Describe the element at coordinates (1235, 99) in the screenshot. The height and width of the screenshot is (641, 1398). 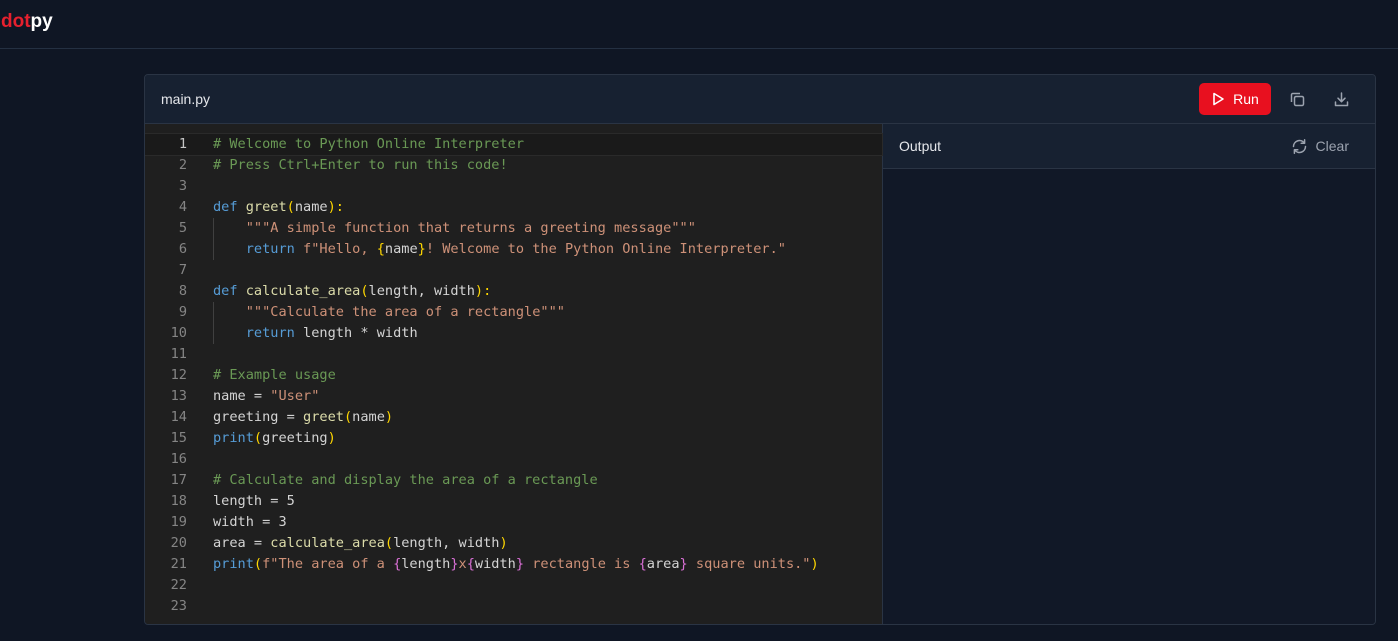
I see `run-button: Run` at that location.